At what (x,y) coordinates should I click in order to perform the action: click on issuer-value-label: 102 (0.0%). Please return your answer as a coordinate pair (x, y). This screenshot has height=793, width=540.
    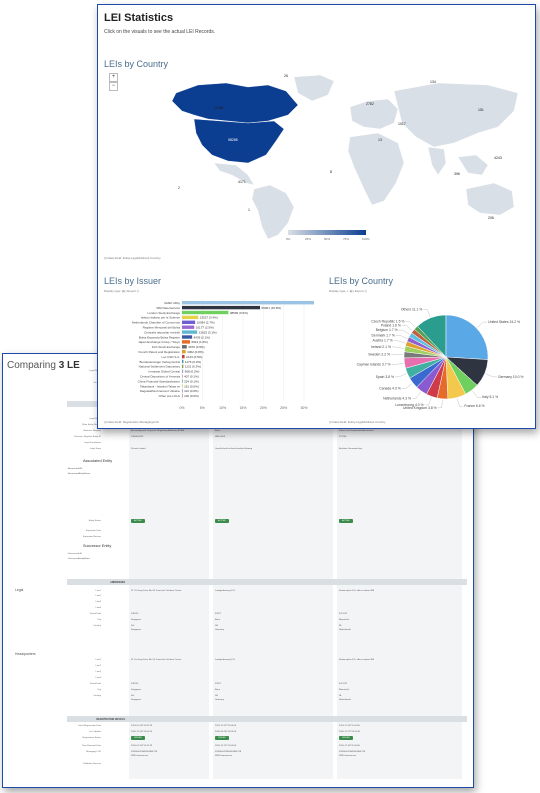
    Looking at the image, I should click on (191, 396).